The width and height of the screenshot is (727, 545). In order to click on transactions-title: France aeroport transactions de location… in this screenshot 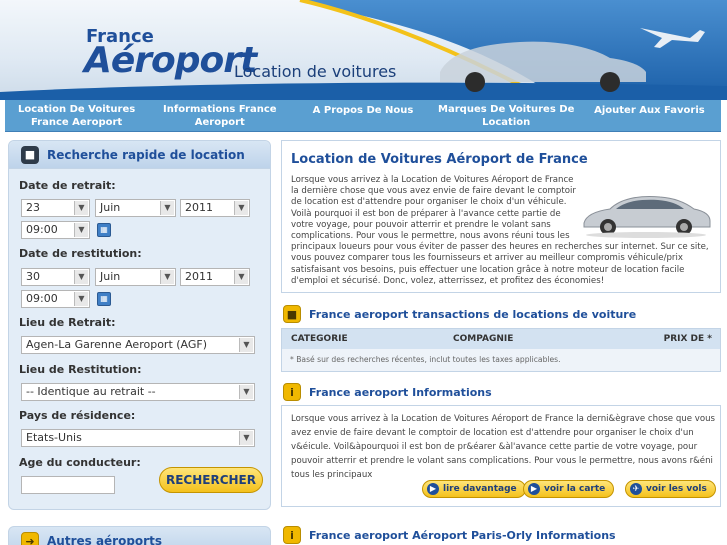, I will do `click(473, 314)`.